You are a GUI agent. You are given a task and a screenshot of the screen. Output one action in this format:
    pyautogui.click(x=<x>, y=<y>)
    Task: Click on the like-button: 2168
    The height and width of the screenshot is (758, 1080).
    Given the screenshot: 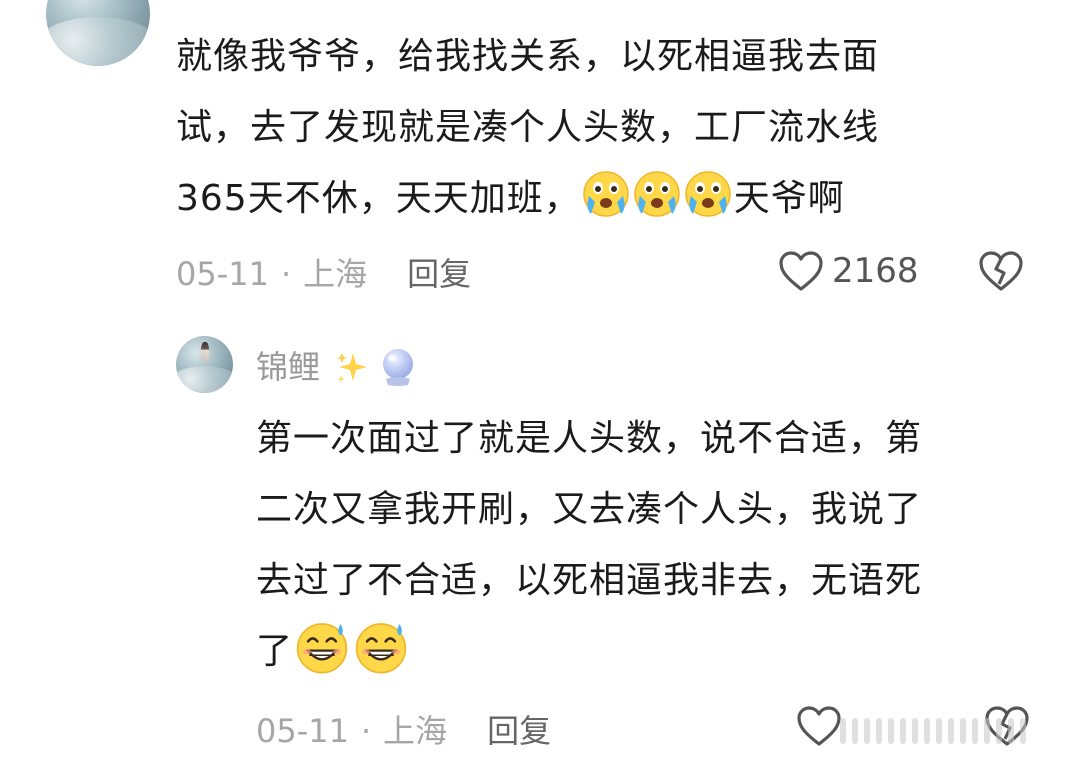 What is the action you would take?
    pyautogui.click(x=848, y=271)
    